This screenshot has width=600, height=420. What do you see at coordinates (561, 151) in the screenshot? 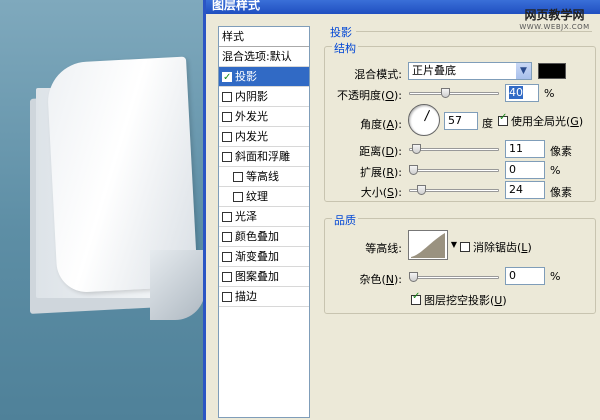
I see `distance-unit: 像素` at bounding box center [561, 151].